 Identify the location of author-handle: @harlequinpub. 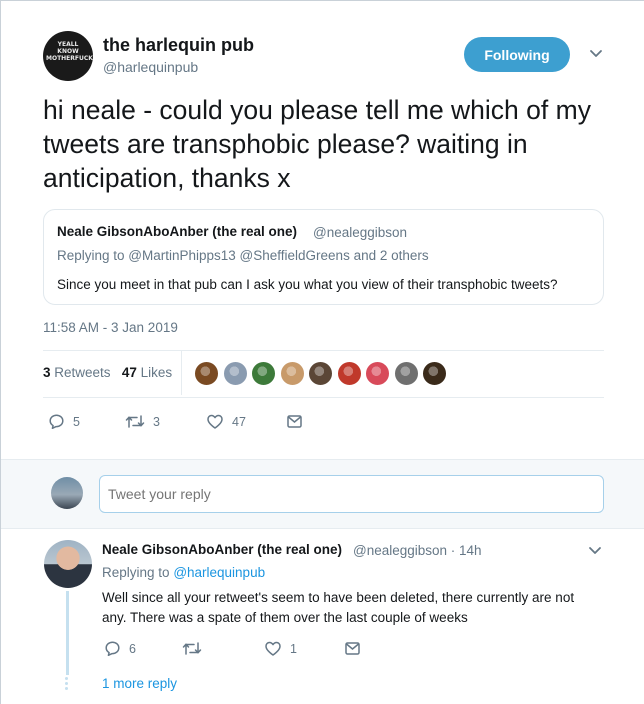
(150, 67).